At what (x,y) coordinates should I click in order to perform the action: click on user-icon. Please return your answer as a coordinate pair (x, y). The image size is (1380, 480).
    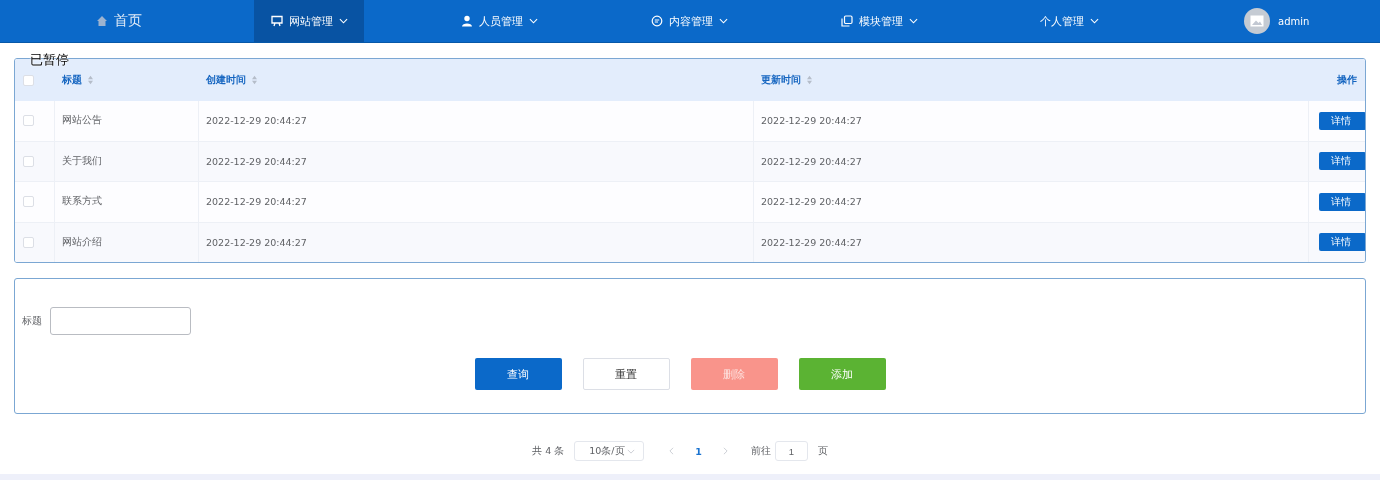
    Looking at the image, I should click on (466, 21).